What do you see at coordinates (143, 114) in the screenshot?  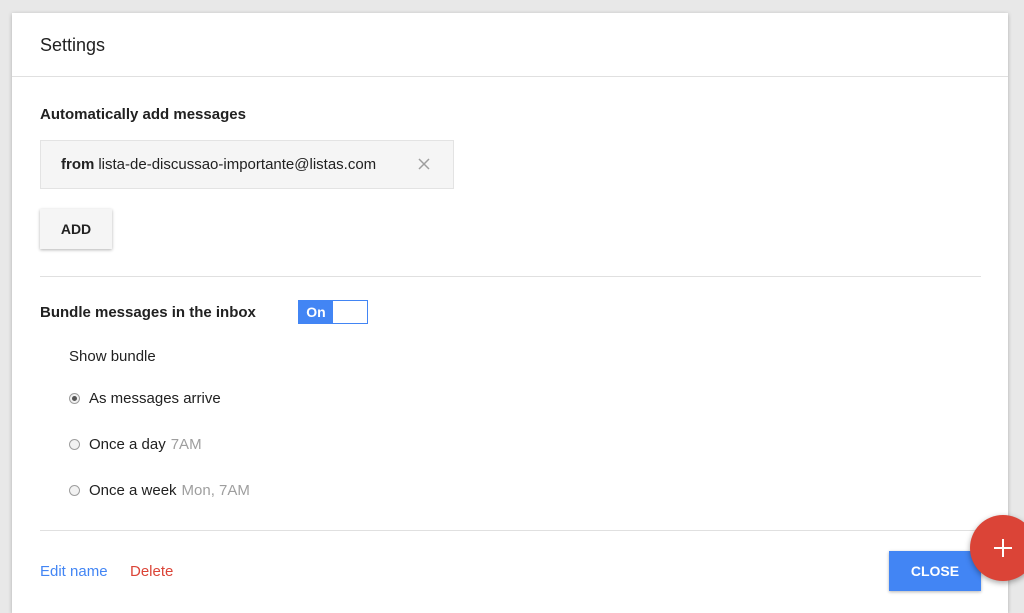 I see `auto-add-heading: Automatically add messages` at bounding box center [143, 114].